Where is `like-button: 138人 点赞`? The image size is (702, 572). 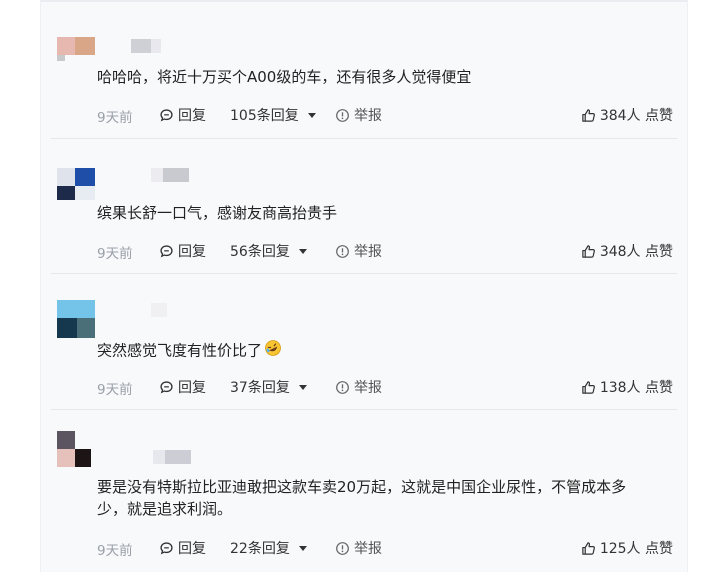 like-button: 138人 点赞 is located at coordinates (627, 387).